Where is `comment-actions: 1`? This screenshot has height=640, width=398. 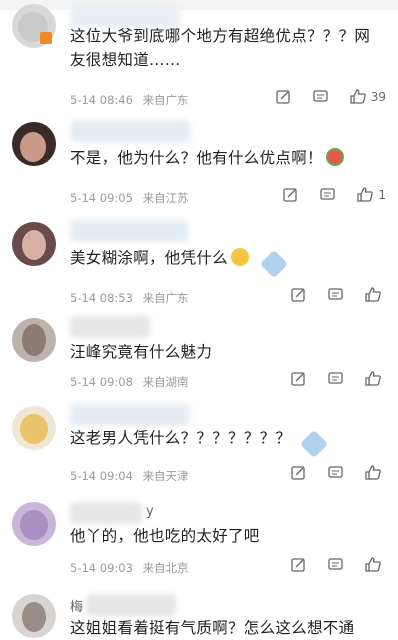 comment-actions: 1 is located at coordinates (334, 194).